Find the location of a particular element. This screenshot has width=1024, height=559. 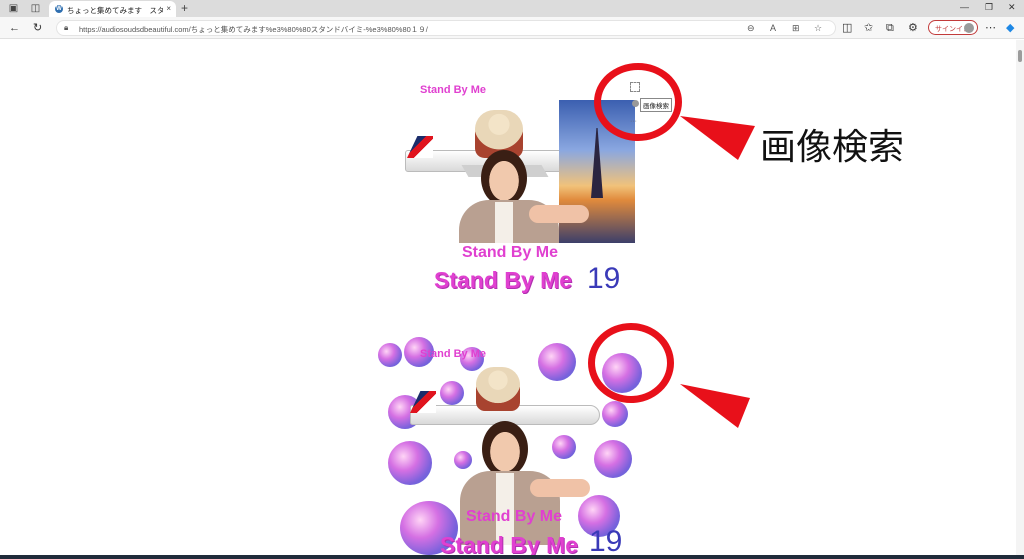

close-window-icon: ✕ is located at coordinates (1012, 7).